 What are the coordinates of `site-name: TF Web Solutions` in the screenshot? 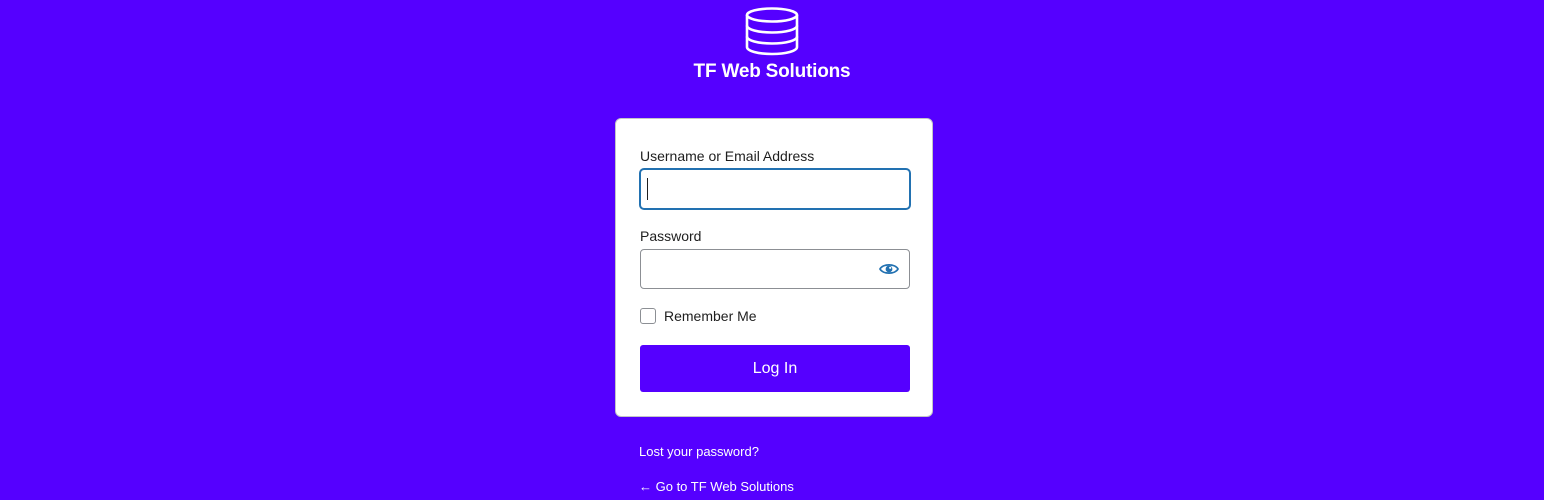 It's located at (772, 71).